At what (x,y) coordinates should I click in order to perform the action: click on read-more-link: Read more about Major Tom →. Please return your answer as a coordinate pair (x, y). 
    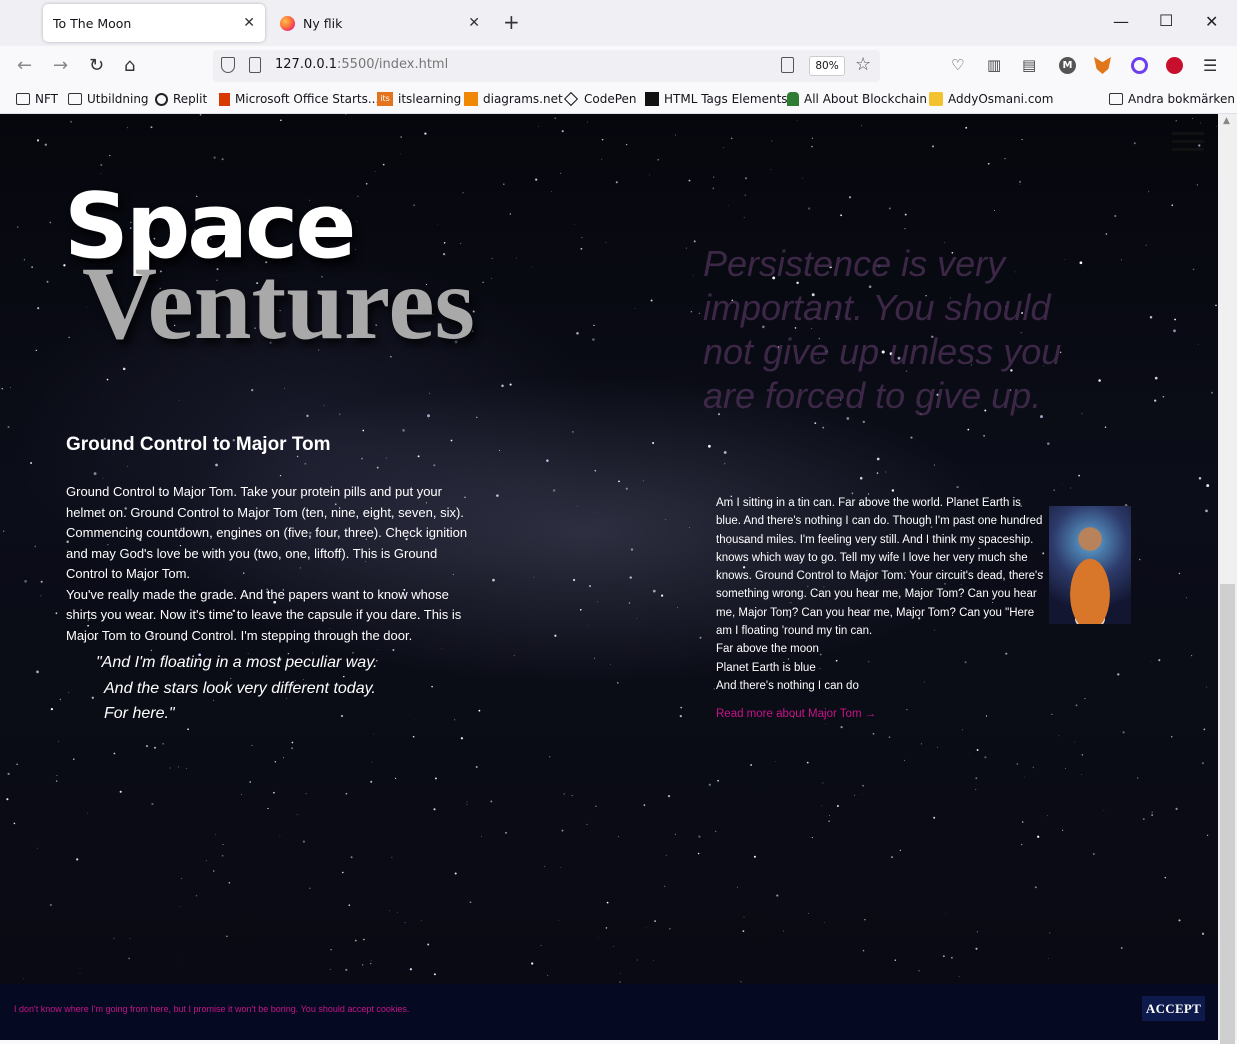
    Looking at the image, I should click on (923, 714).